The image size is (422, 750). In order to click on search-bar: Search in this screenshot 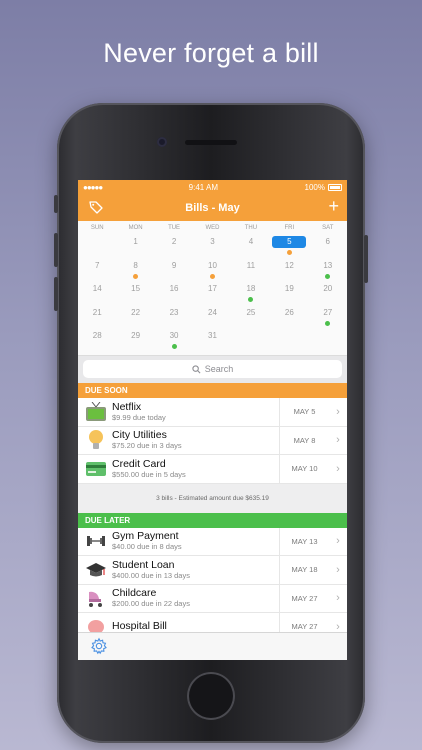, I will do `click(212, 369)`.